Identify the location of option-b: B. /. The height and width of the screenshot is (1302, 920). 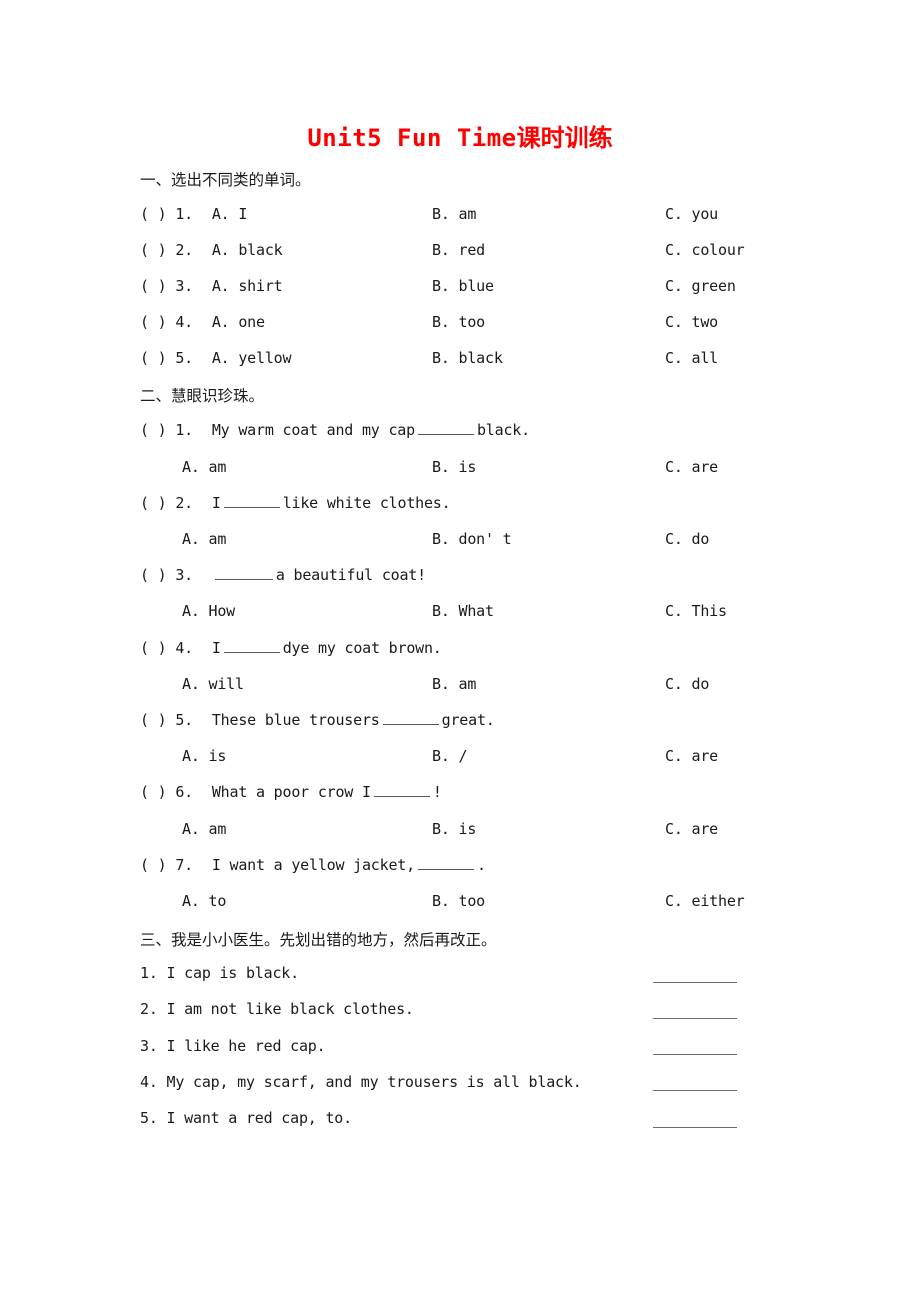
(450, 756).